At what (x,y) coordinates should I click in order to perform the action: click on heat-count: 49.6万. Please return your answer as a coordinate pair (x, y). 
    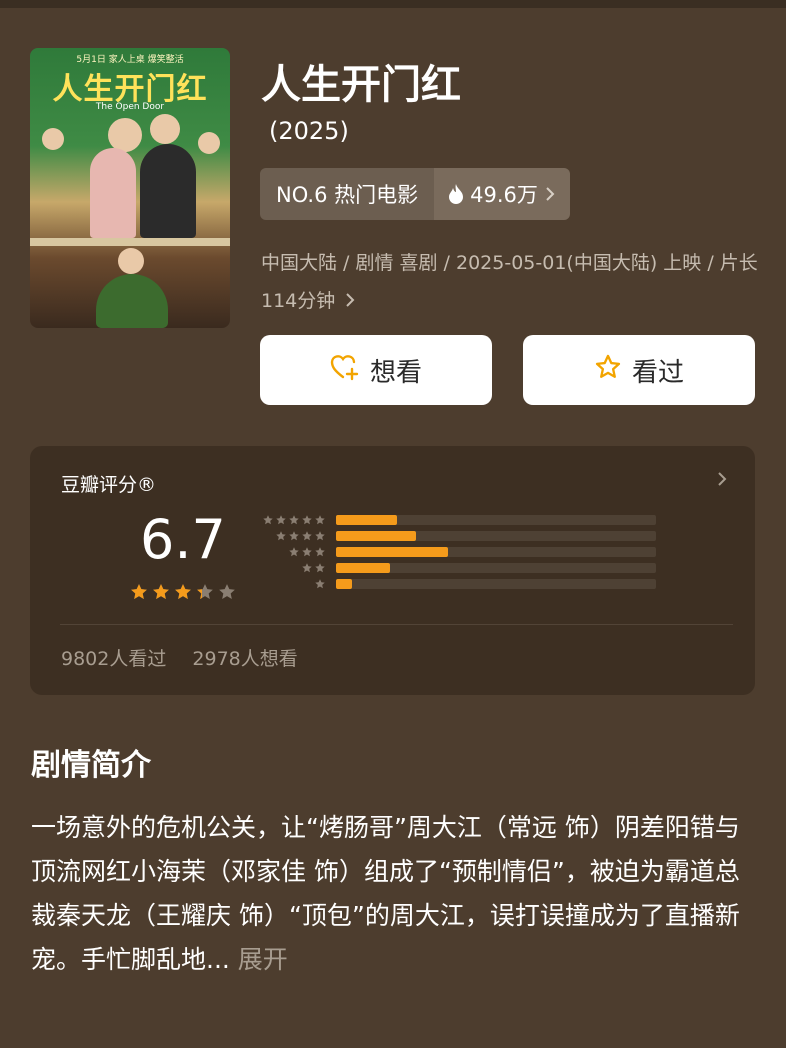
    Looking at the image, I should click on (502, 194).